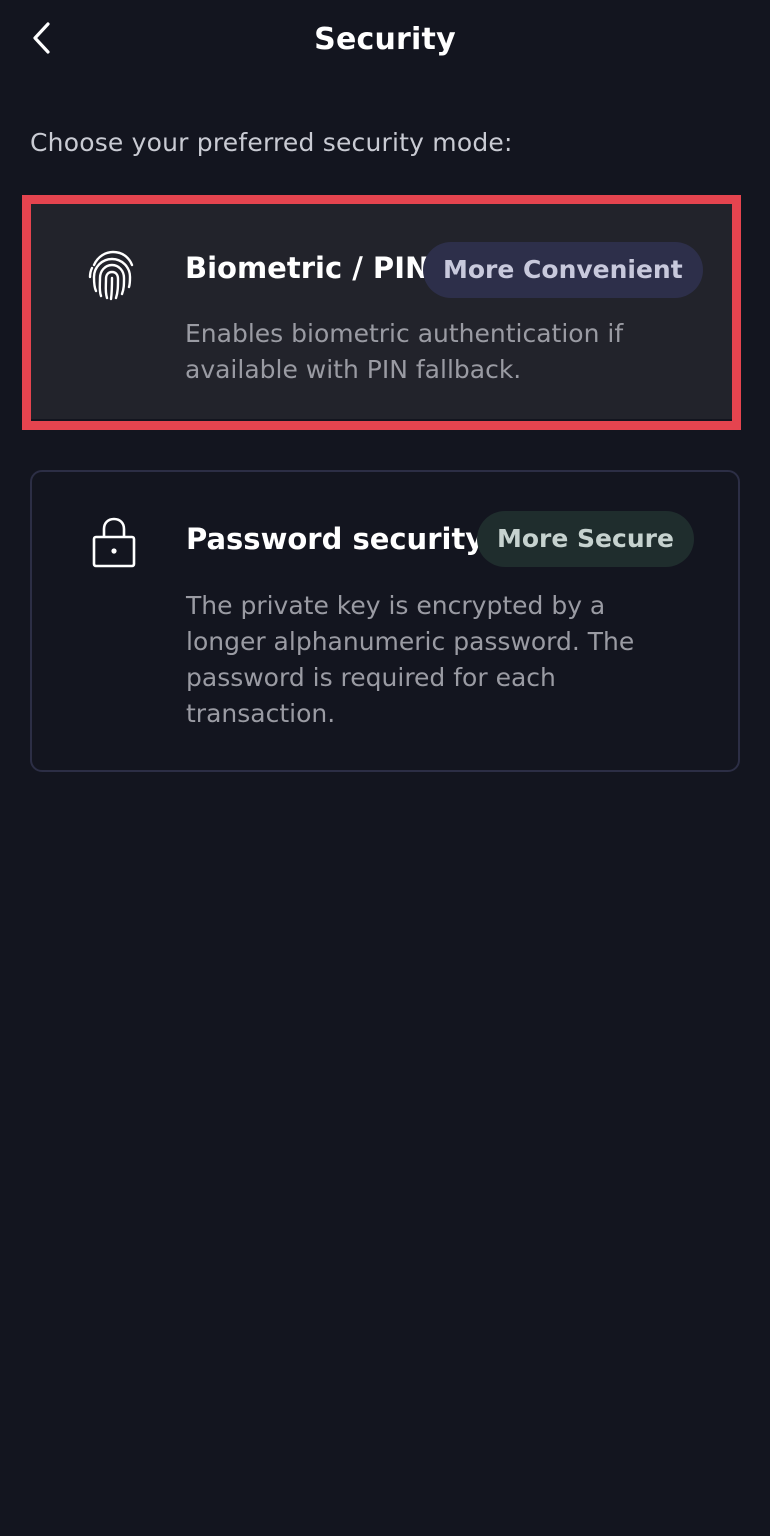  Describe the element at coordinates (114, 542) in the screenshot. I see `lock-icon` at that location.